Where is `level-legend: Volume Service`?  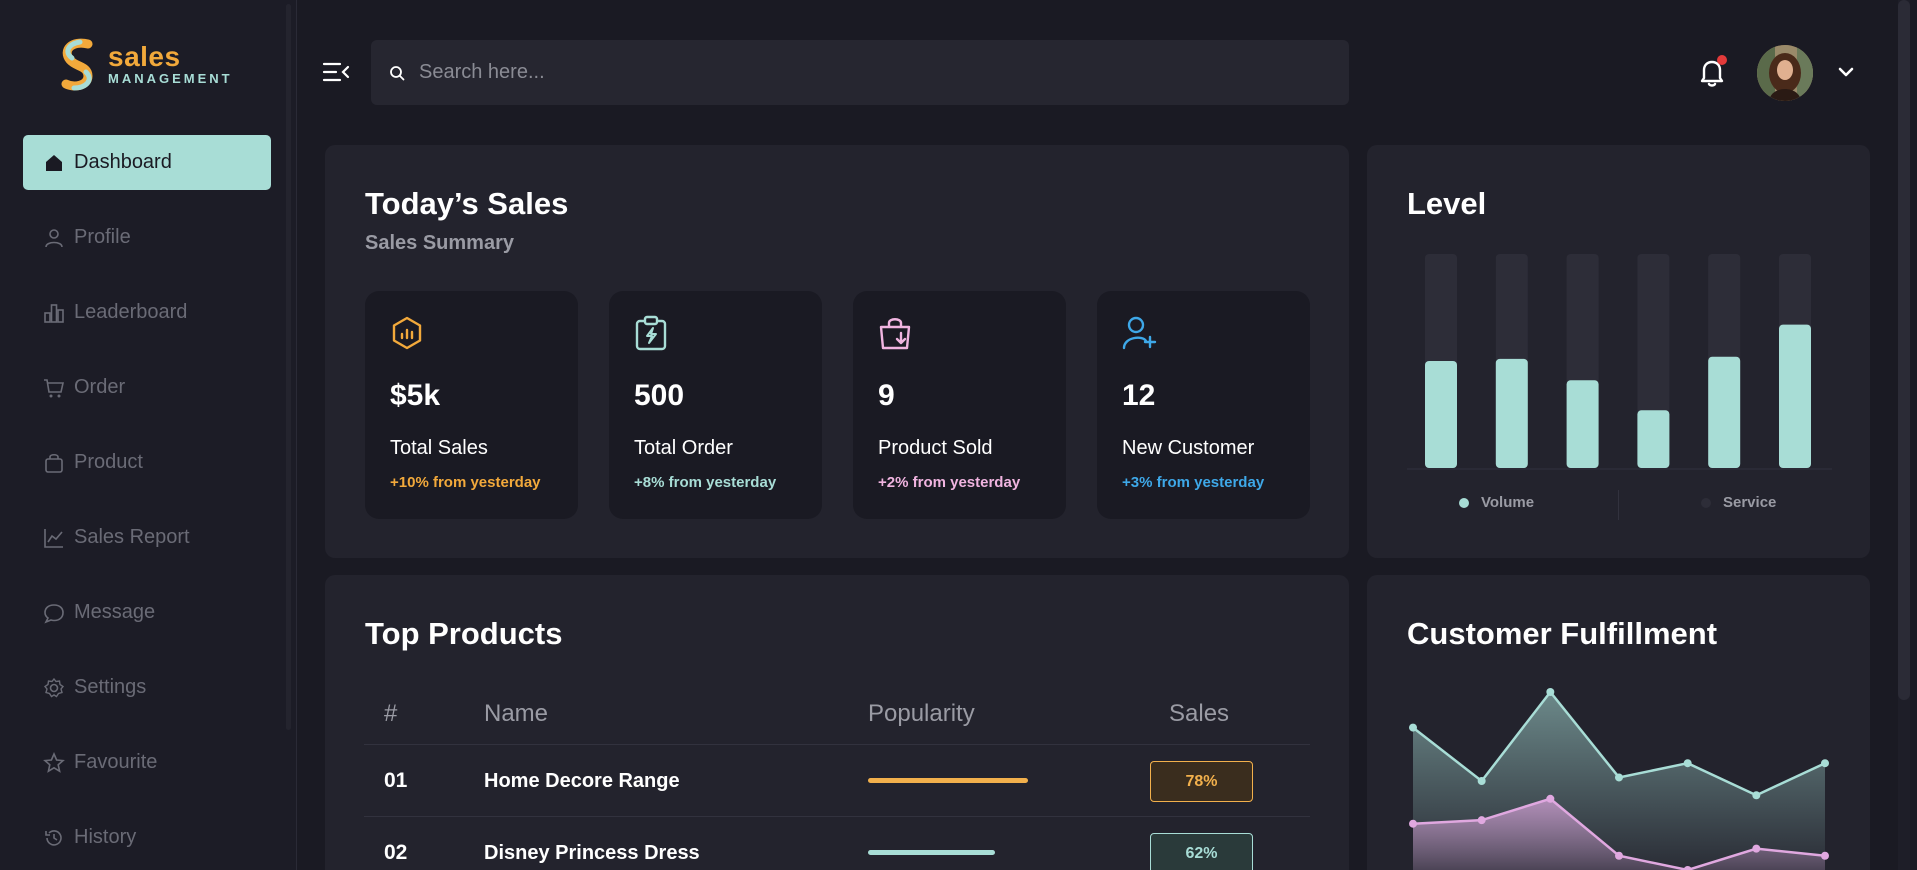
level-legend: Volume Service is located at coordinates (1619, 505).